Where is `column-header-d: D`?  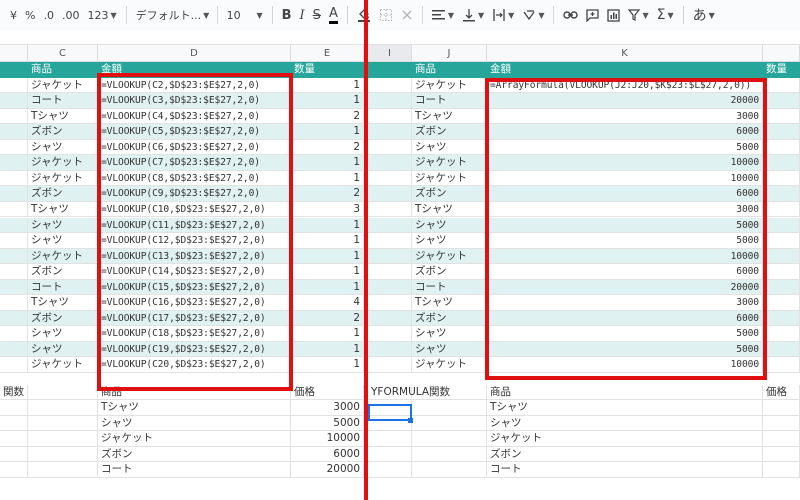 column-header-d: D is located at coordinates (194, 53).